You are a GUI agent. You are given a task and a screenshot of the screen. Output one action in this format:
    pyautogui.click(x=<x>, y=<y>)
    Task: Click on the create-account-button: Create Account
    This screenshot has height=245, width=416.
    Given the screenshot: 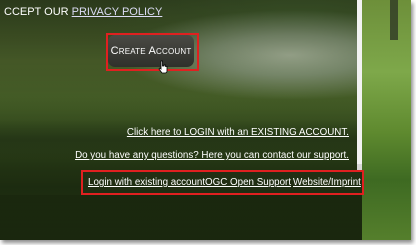 What is the action you would take?
    pyautogui.click(x=151, y=51)
    